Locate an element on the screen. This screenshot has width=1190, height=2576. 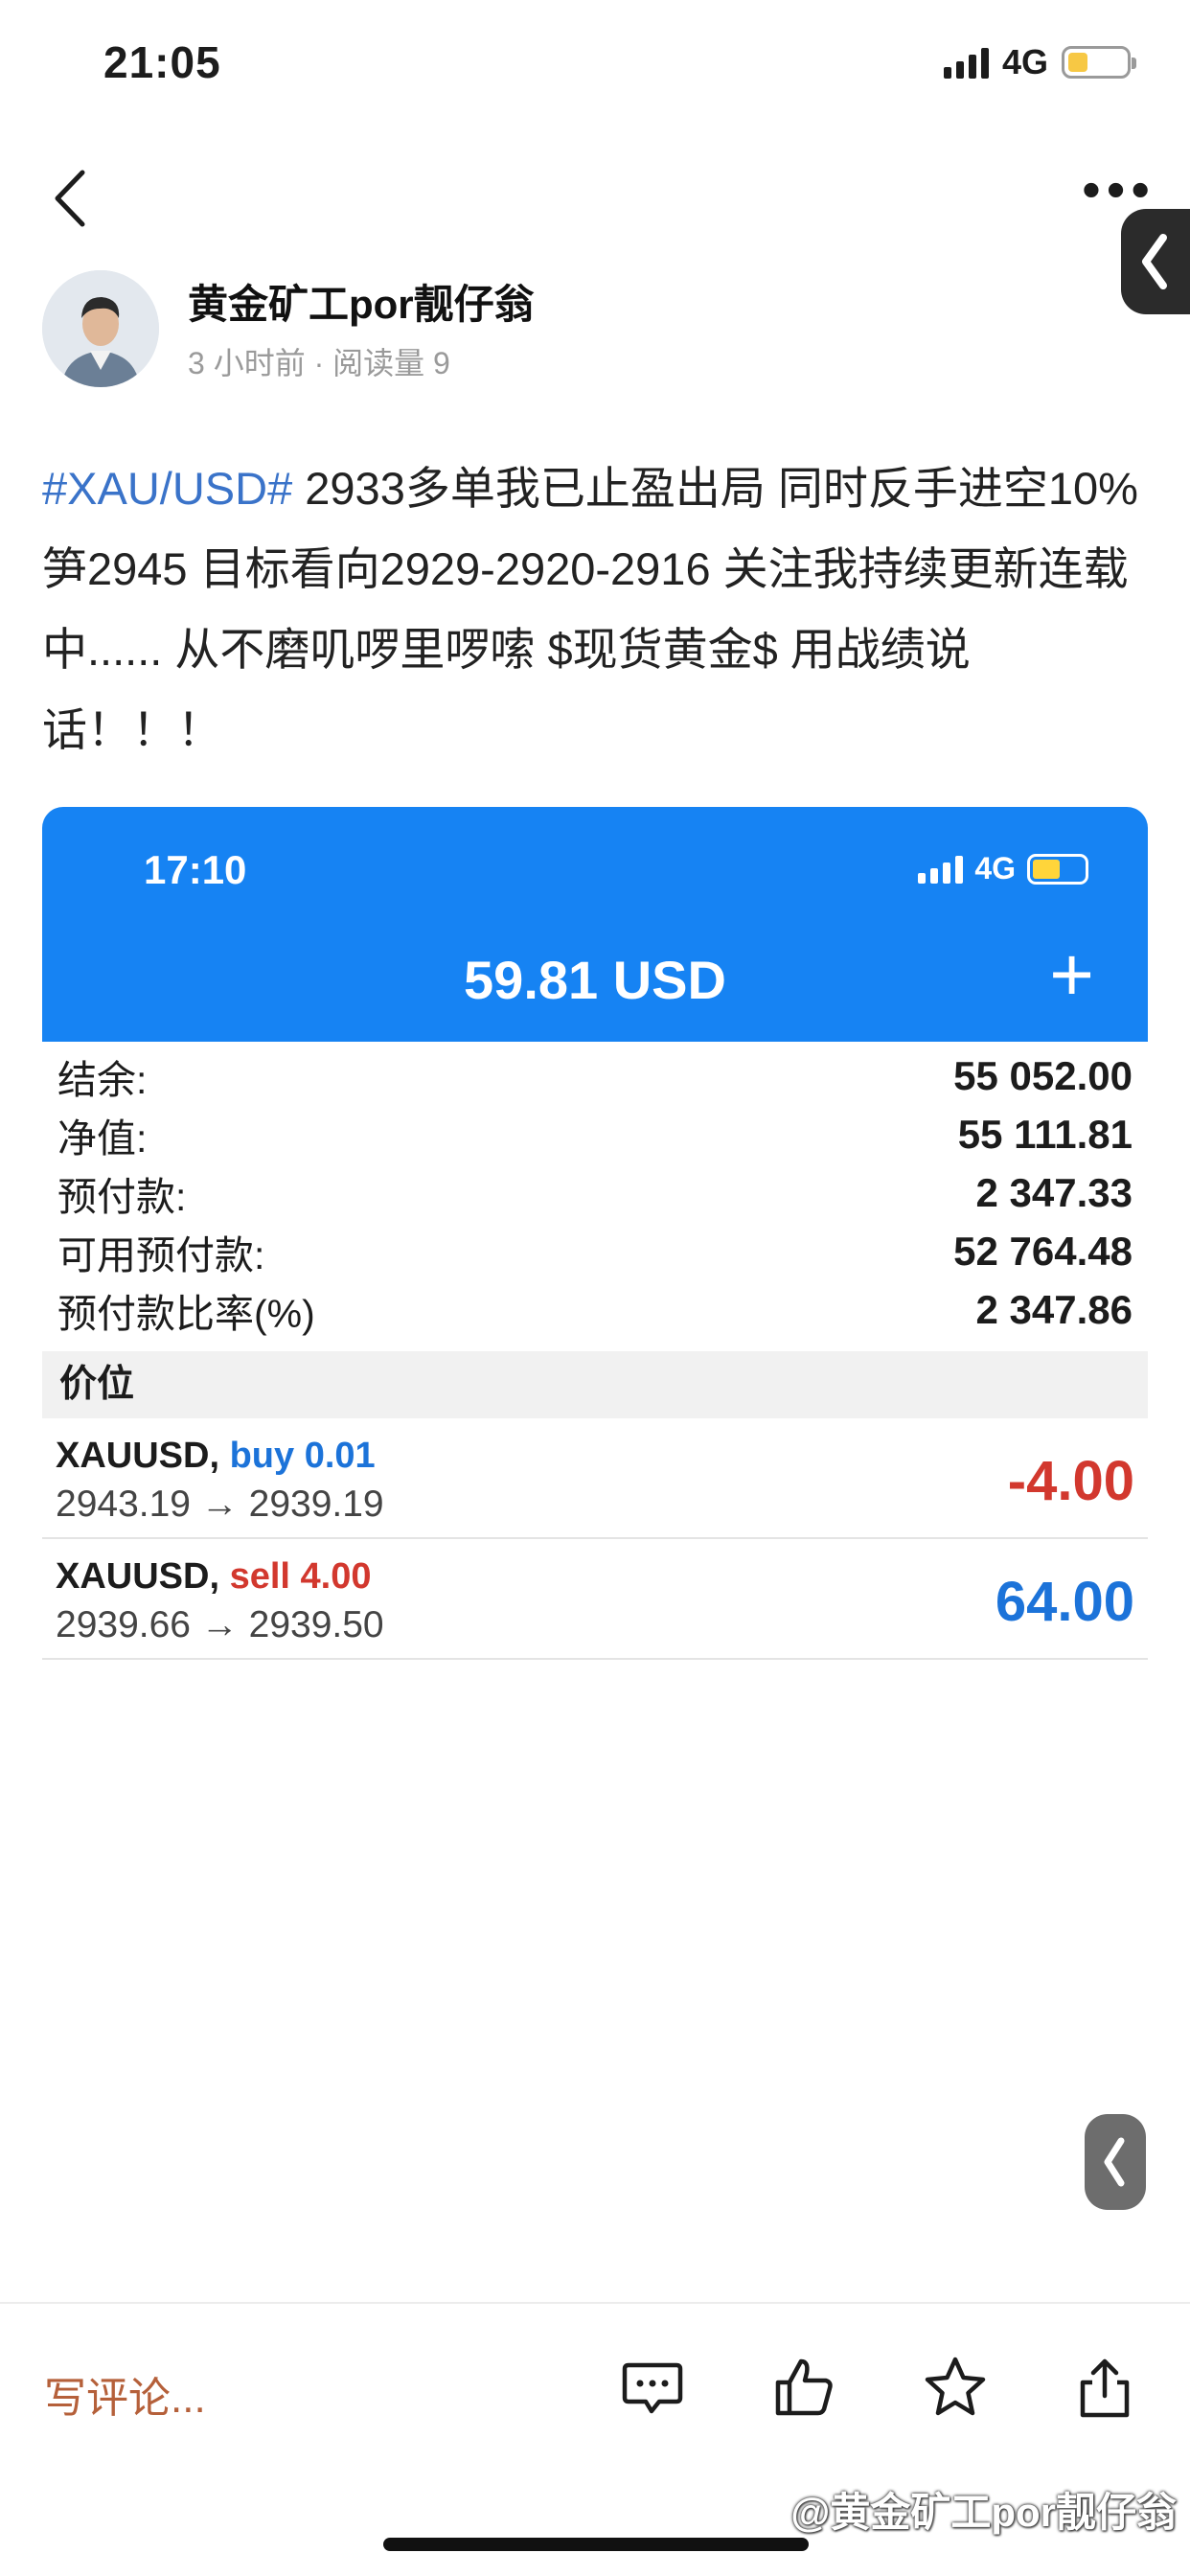
account-value: 2 347.86 is located at coordinates (1054, 1309).